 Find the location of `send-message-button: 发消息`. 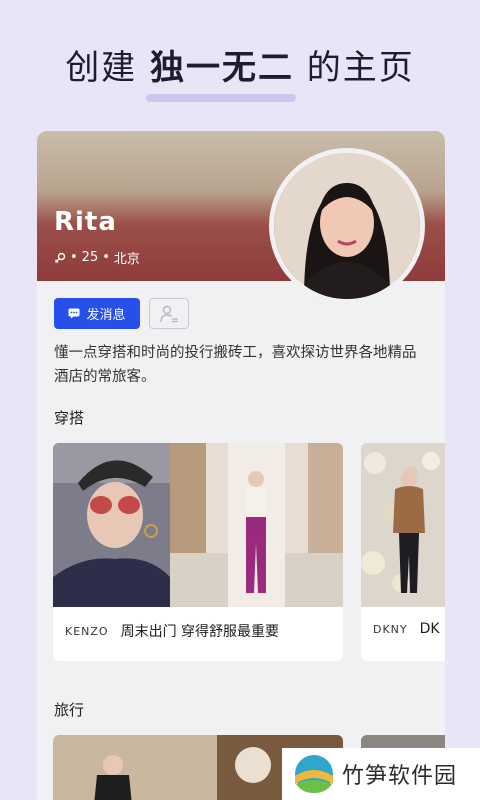

send-message-button: 发消息 is located at coordinates (97, 313).